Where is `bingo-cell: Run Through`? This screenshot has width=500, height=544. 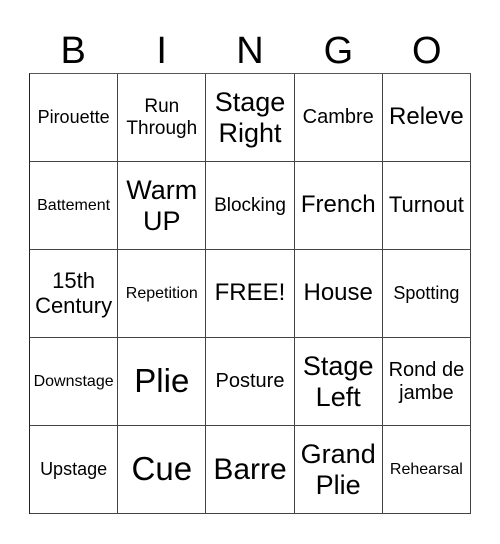 bingo-cell: Run Through is located at coordinates (162, 118).